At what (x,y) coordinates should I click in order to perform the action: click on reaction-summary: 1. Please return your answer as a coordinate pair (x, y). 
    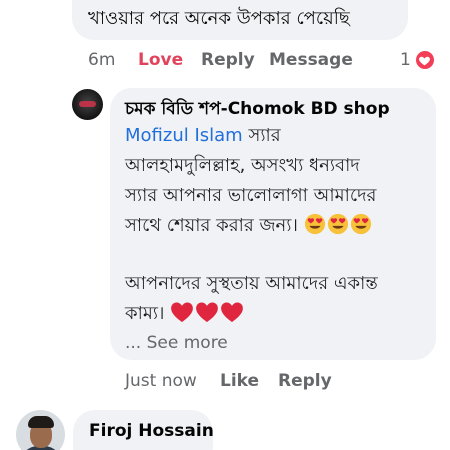
    Looking at the image, I should click on (418, 60).